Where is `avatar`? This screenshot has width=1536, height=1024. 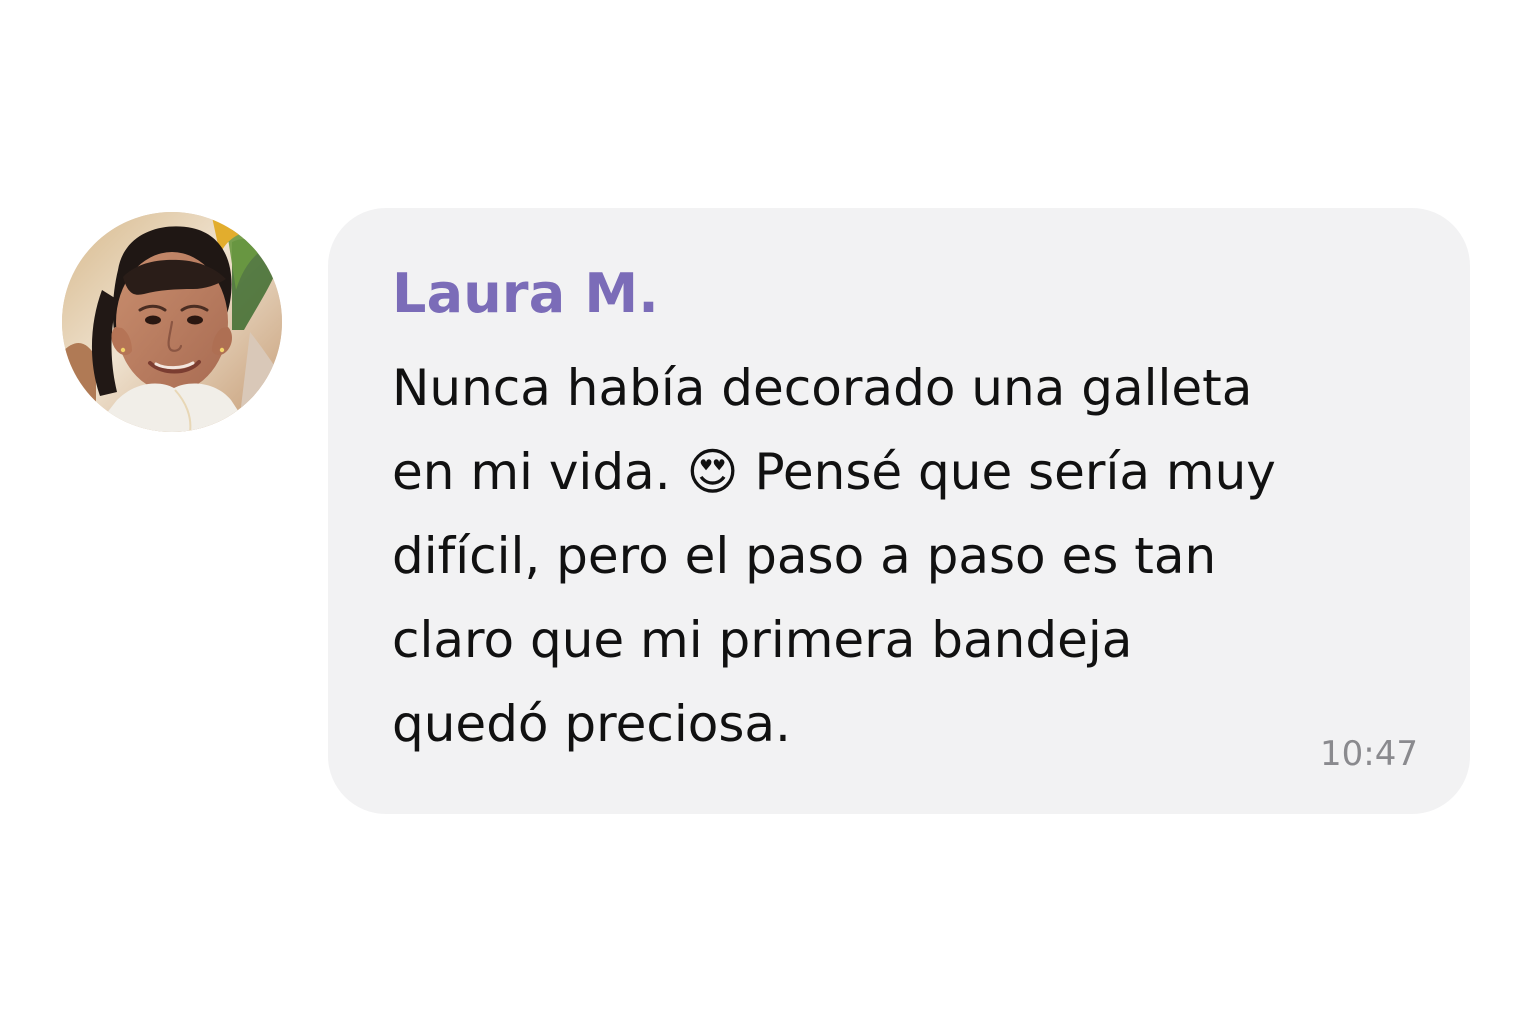 avatar is located at coordinates (172, 322).